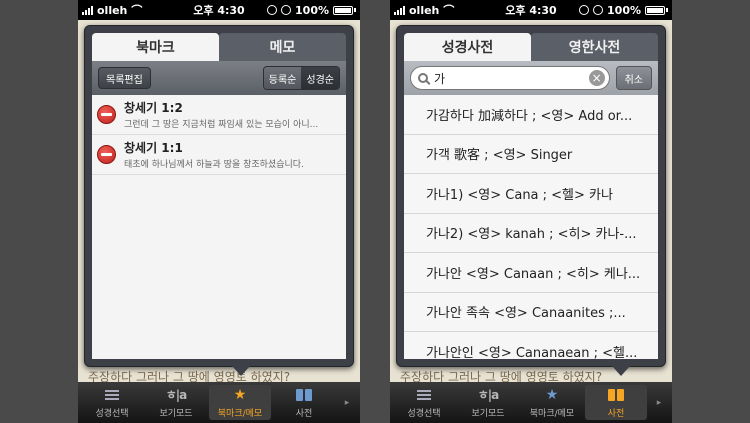 The image size is (750, 423). I want to click on bookmark-title: 창세기 1:2, so click(153, 108).